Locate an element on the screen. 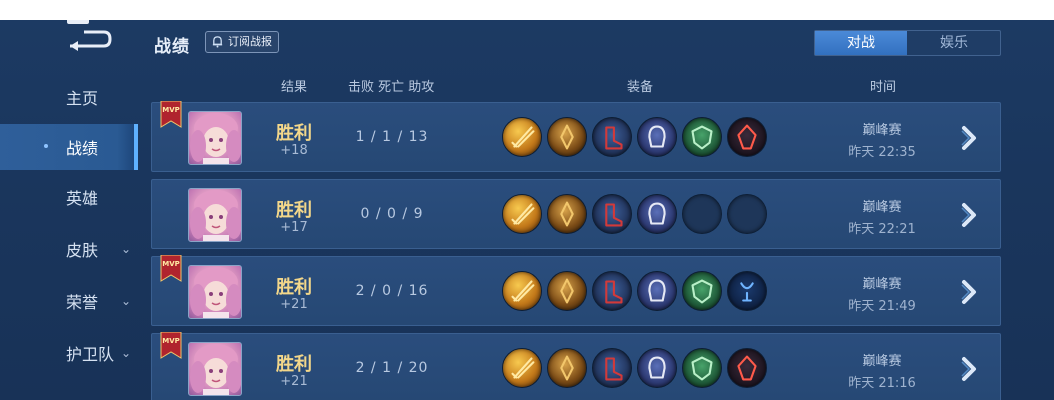 Image resolution: width=1054 pixels, height=400 pixels. subscribe-report-button: 订阅战报 is located at coordinates (242, 42).